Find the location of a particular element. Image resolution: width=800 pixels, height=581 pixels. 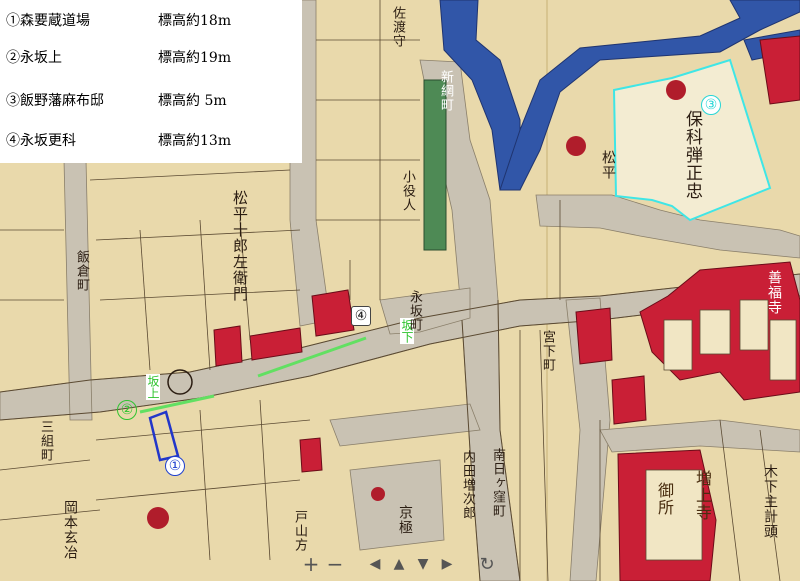

map-controls: + − ◀ ▲ ▼ ▶ ↻ is located at coordinates (399, 564).